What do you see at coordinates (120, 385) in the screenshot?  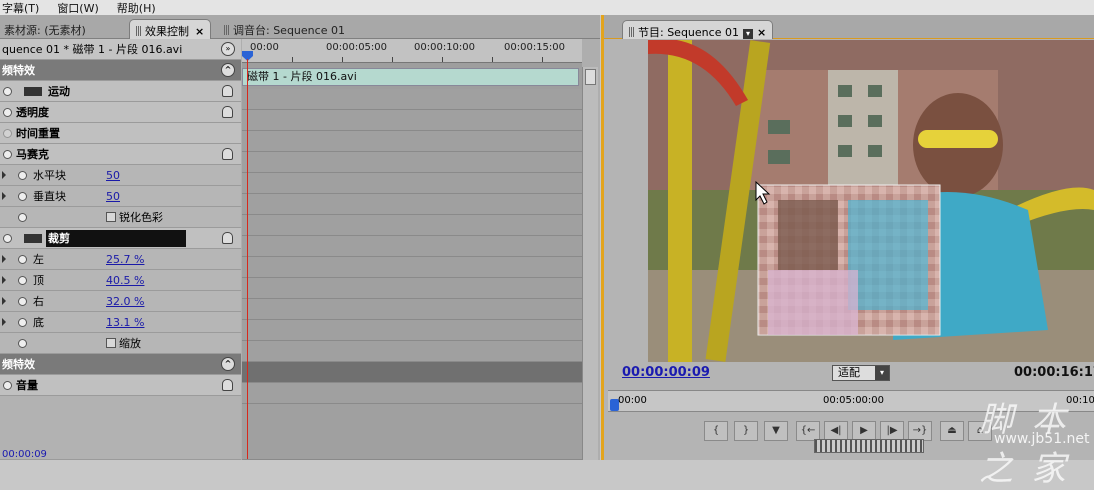 I see `effect-volume: 音量` at bounding box center [120, 385].